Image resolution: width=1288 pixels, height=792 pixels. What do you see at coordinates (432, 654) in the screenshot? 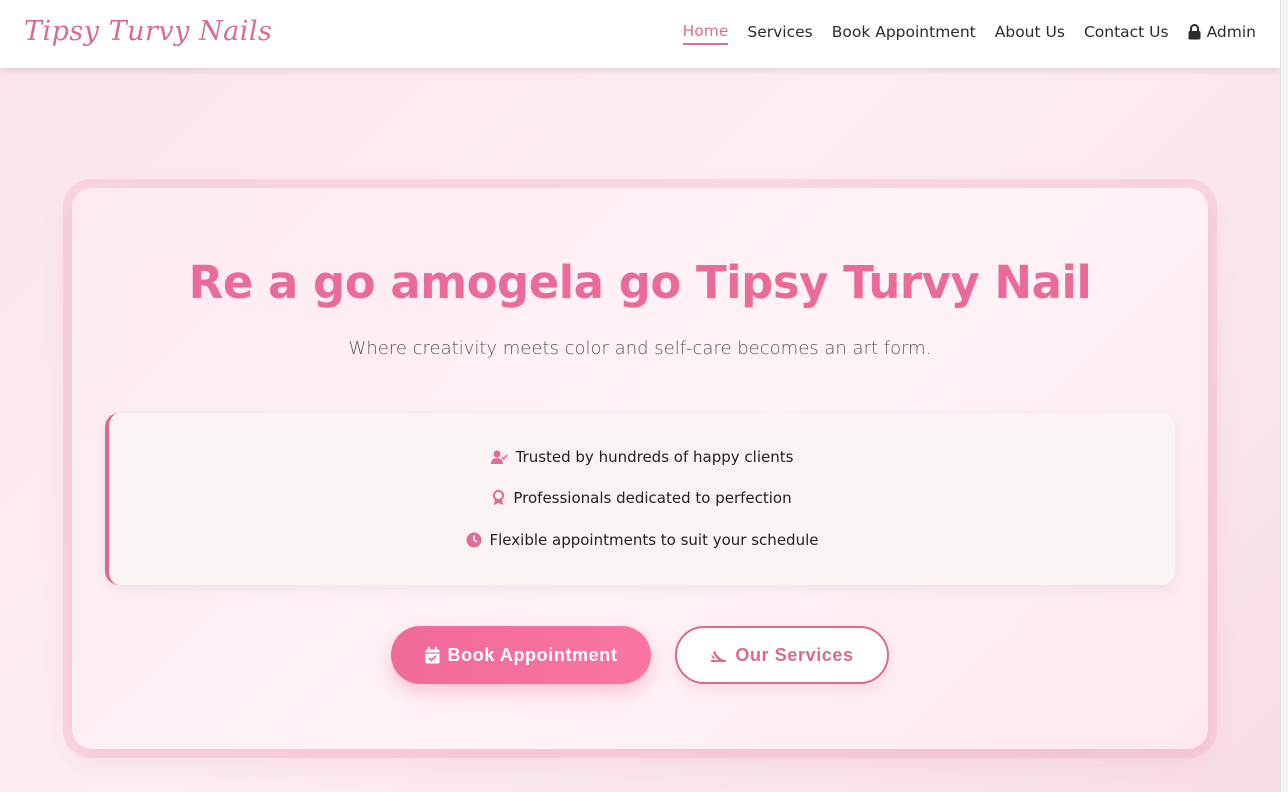
I see `calendar-check-icon` at bounding box center [432, 654].